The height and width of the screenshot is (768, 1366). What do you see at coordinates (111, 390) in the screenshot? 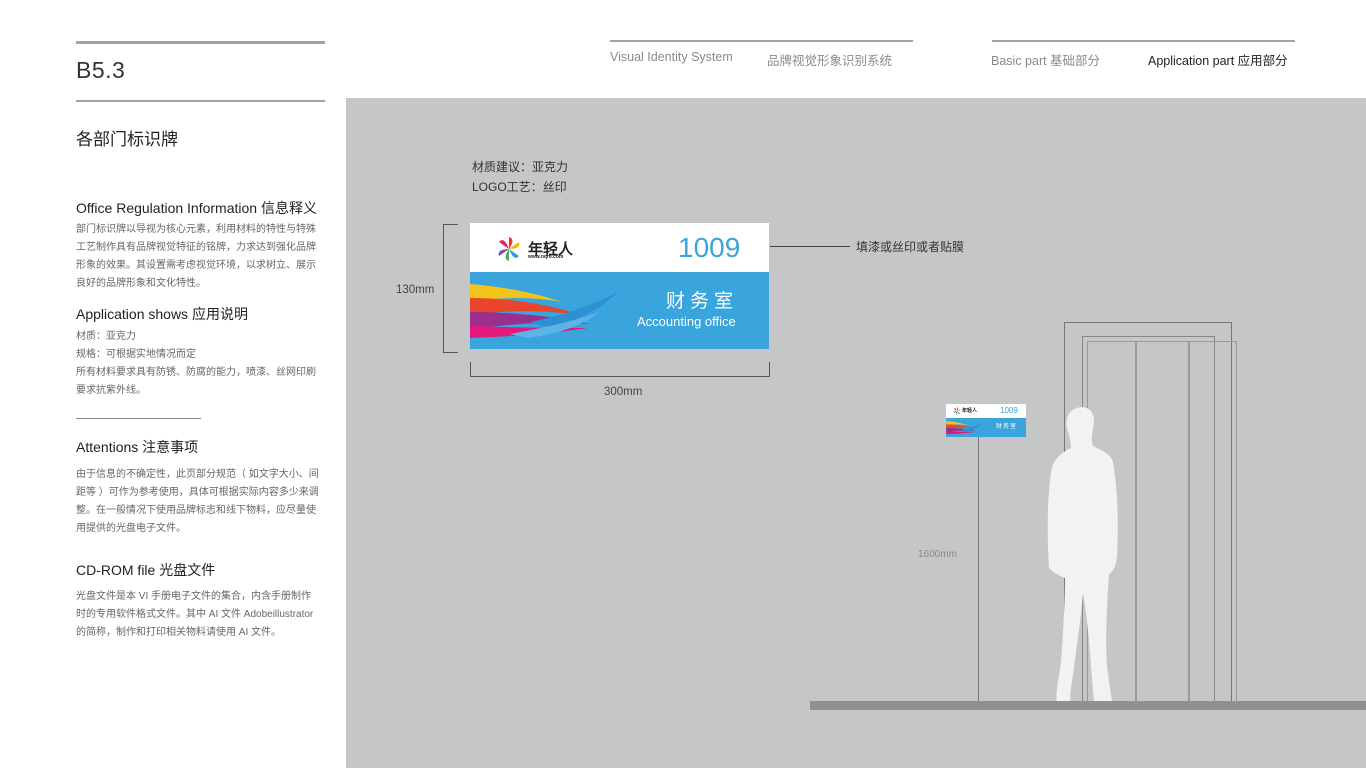
I see `section-line: 要求抗紫外线。` at bounding box center [111, 390].